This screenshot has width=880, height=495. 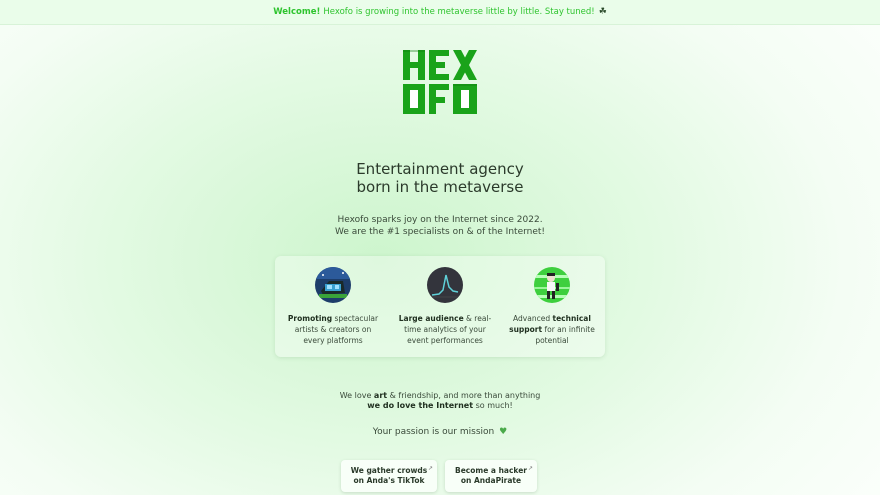 What do you see at coordinates (491, 480) in the screenshot?
I see `andapirate-button-line-2: on AndaPirate` at bounding box center [491, 480].